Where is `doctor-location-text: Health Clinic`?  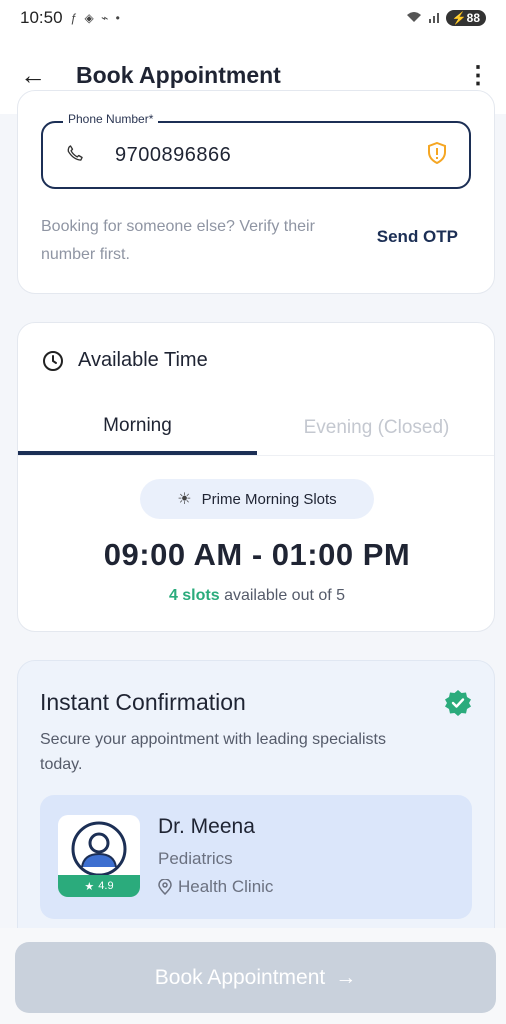 doctor-location-text: Health Clinic is located at coordinates (226, 886).